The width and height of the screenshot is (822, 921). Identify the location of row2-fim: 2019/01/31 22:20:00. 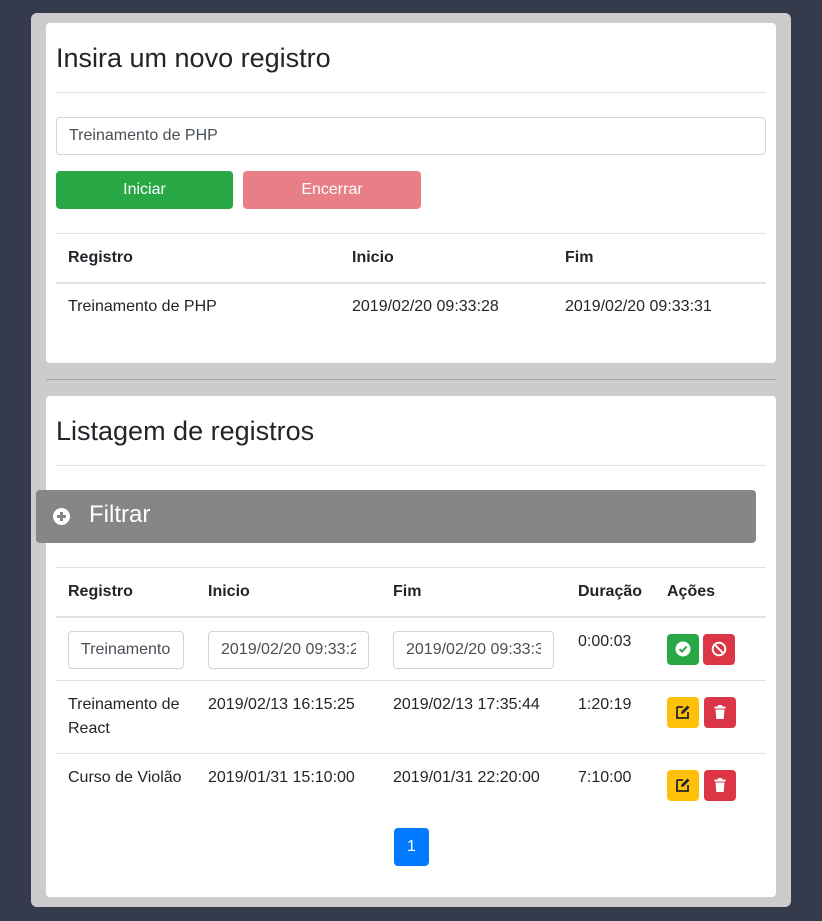
(466, 777).